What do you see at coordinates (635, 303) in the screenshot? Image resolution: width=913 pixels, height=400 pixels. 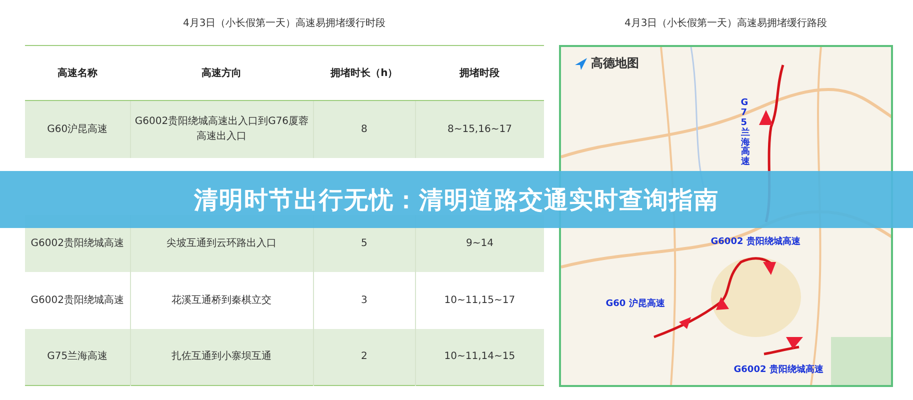 I see `route-label: G60 沪昆高速` at bounding box center [635, 303].